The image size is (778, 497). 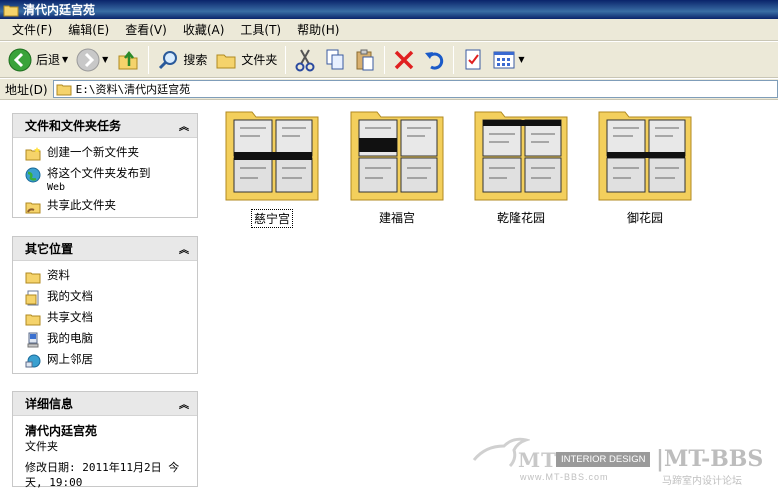 I want to click on watermark-cn: 马蹄室内设计论坛, so click(x=702, y=481).